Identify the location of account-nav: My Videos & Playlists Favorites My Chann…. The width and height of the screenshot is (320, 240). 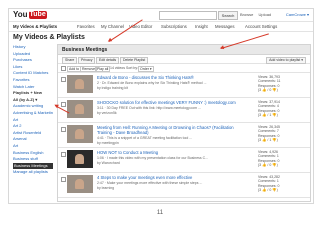
(161, 27).